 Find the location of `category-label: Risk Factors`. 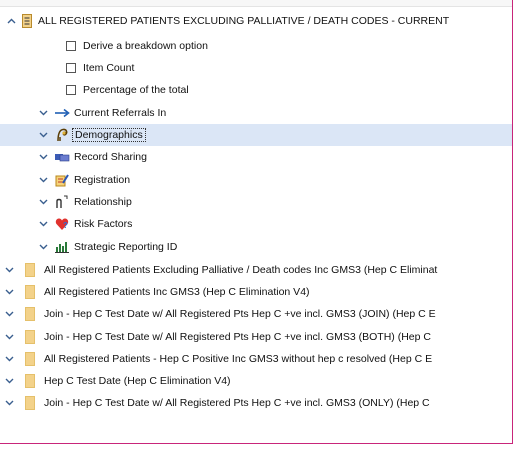

category-label: Risk Factors is located at coordinates (103, 224).